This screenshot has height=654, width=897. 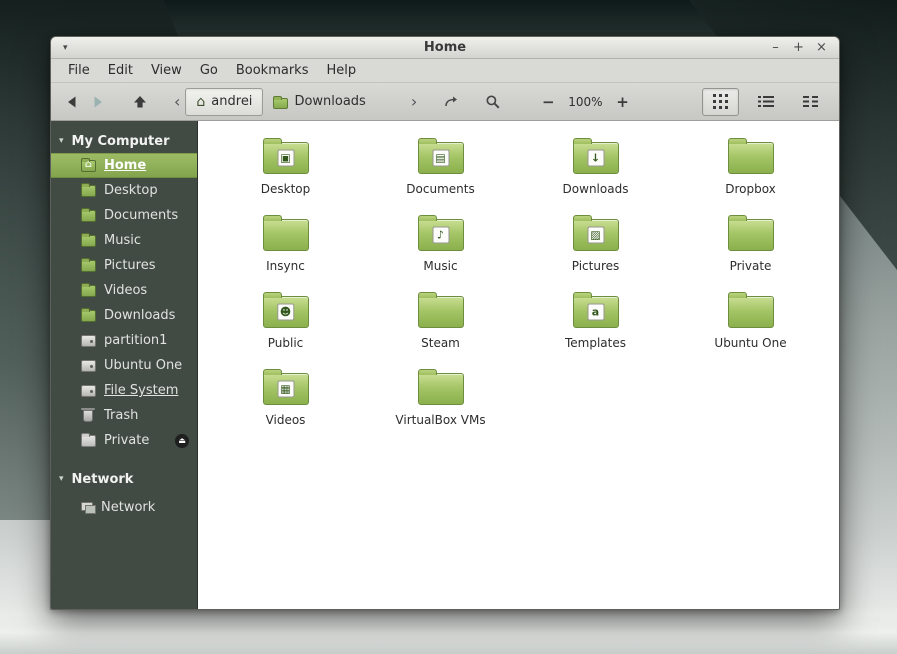 What do you see at coordinates (131, 190) in the screenshot?
I see `sidebar-item-label: Desktop` at bounding box center [131, 190].